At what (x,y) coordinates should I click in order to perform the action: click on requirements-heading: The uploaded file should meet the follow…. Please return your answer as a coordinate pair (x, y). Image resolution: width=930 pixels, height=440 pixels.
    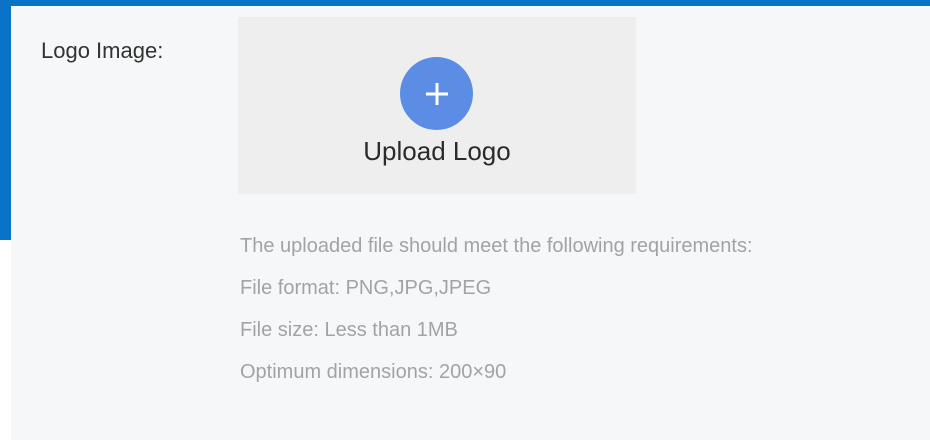
    Looking at the image, I should click on (496, 246).